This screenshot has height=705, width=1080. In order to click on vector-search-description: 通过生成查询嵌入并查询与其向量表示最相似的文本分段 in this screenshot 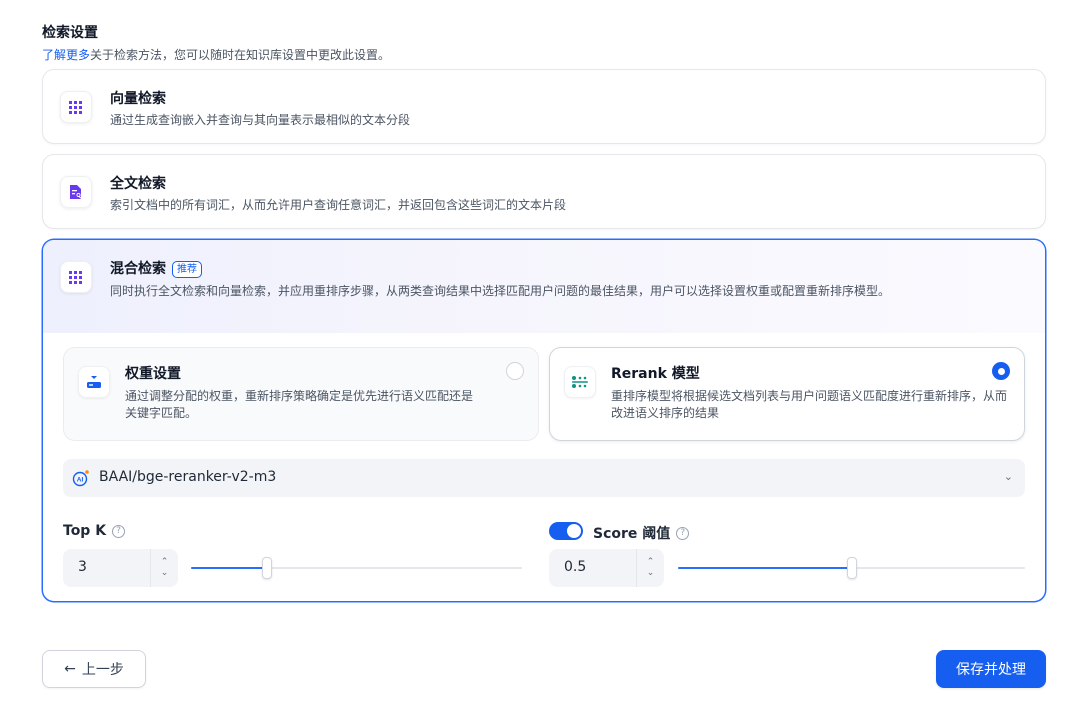, I will do `click(260, 120)`.